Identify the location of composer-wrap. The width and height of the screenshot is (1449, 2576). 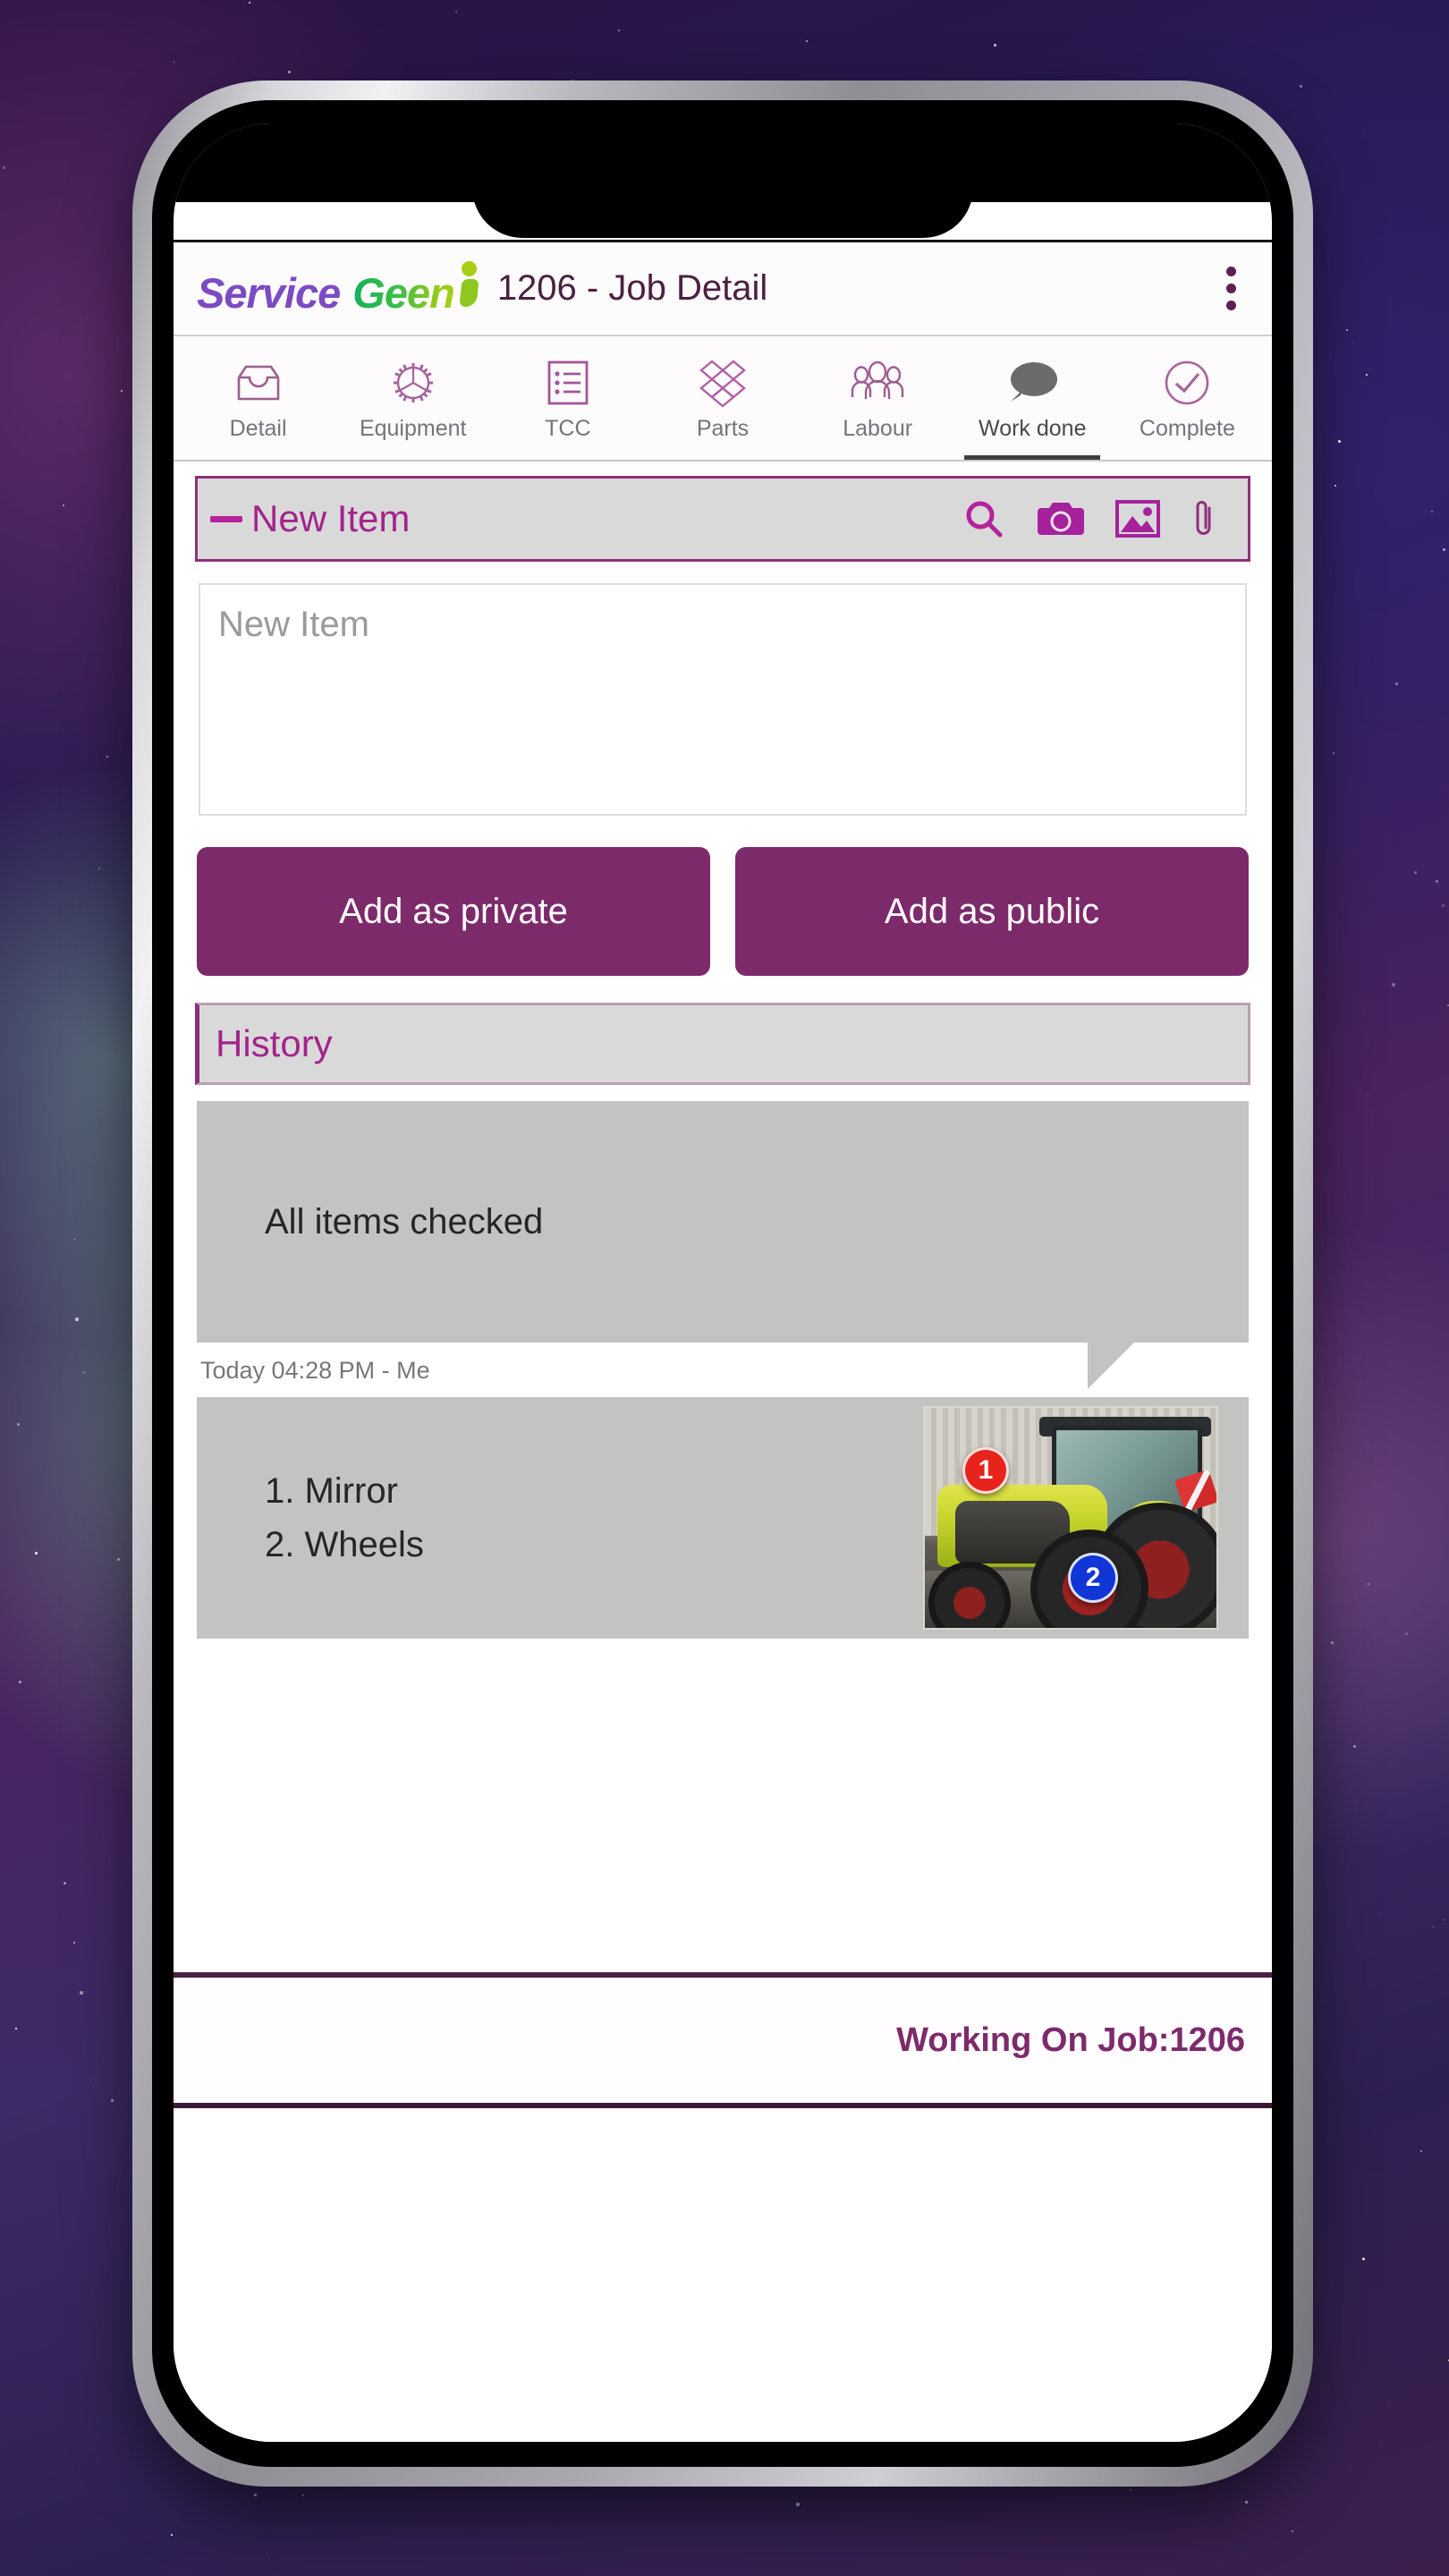
(723, 701).